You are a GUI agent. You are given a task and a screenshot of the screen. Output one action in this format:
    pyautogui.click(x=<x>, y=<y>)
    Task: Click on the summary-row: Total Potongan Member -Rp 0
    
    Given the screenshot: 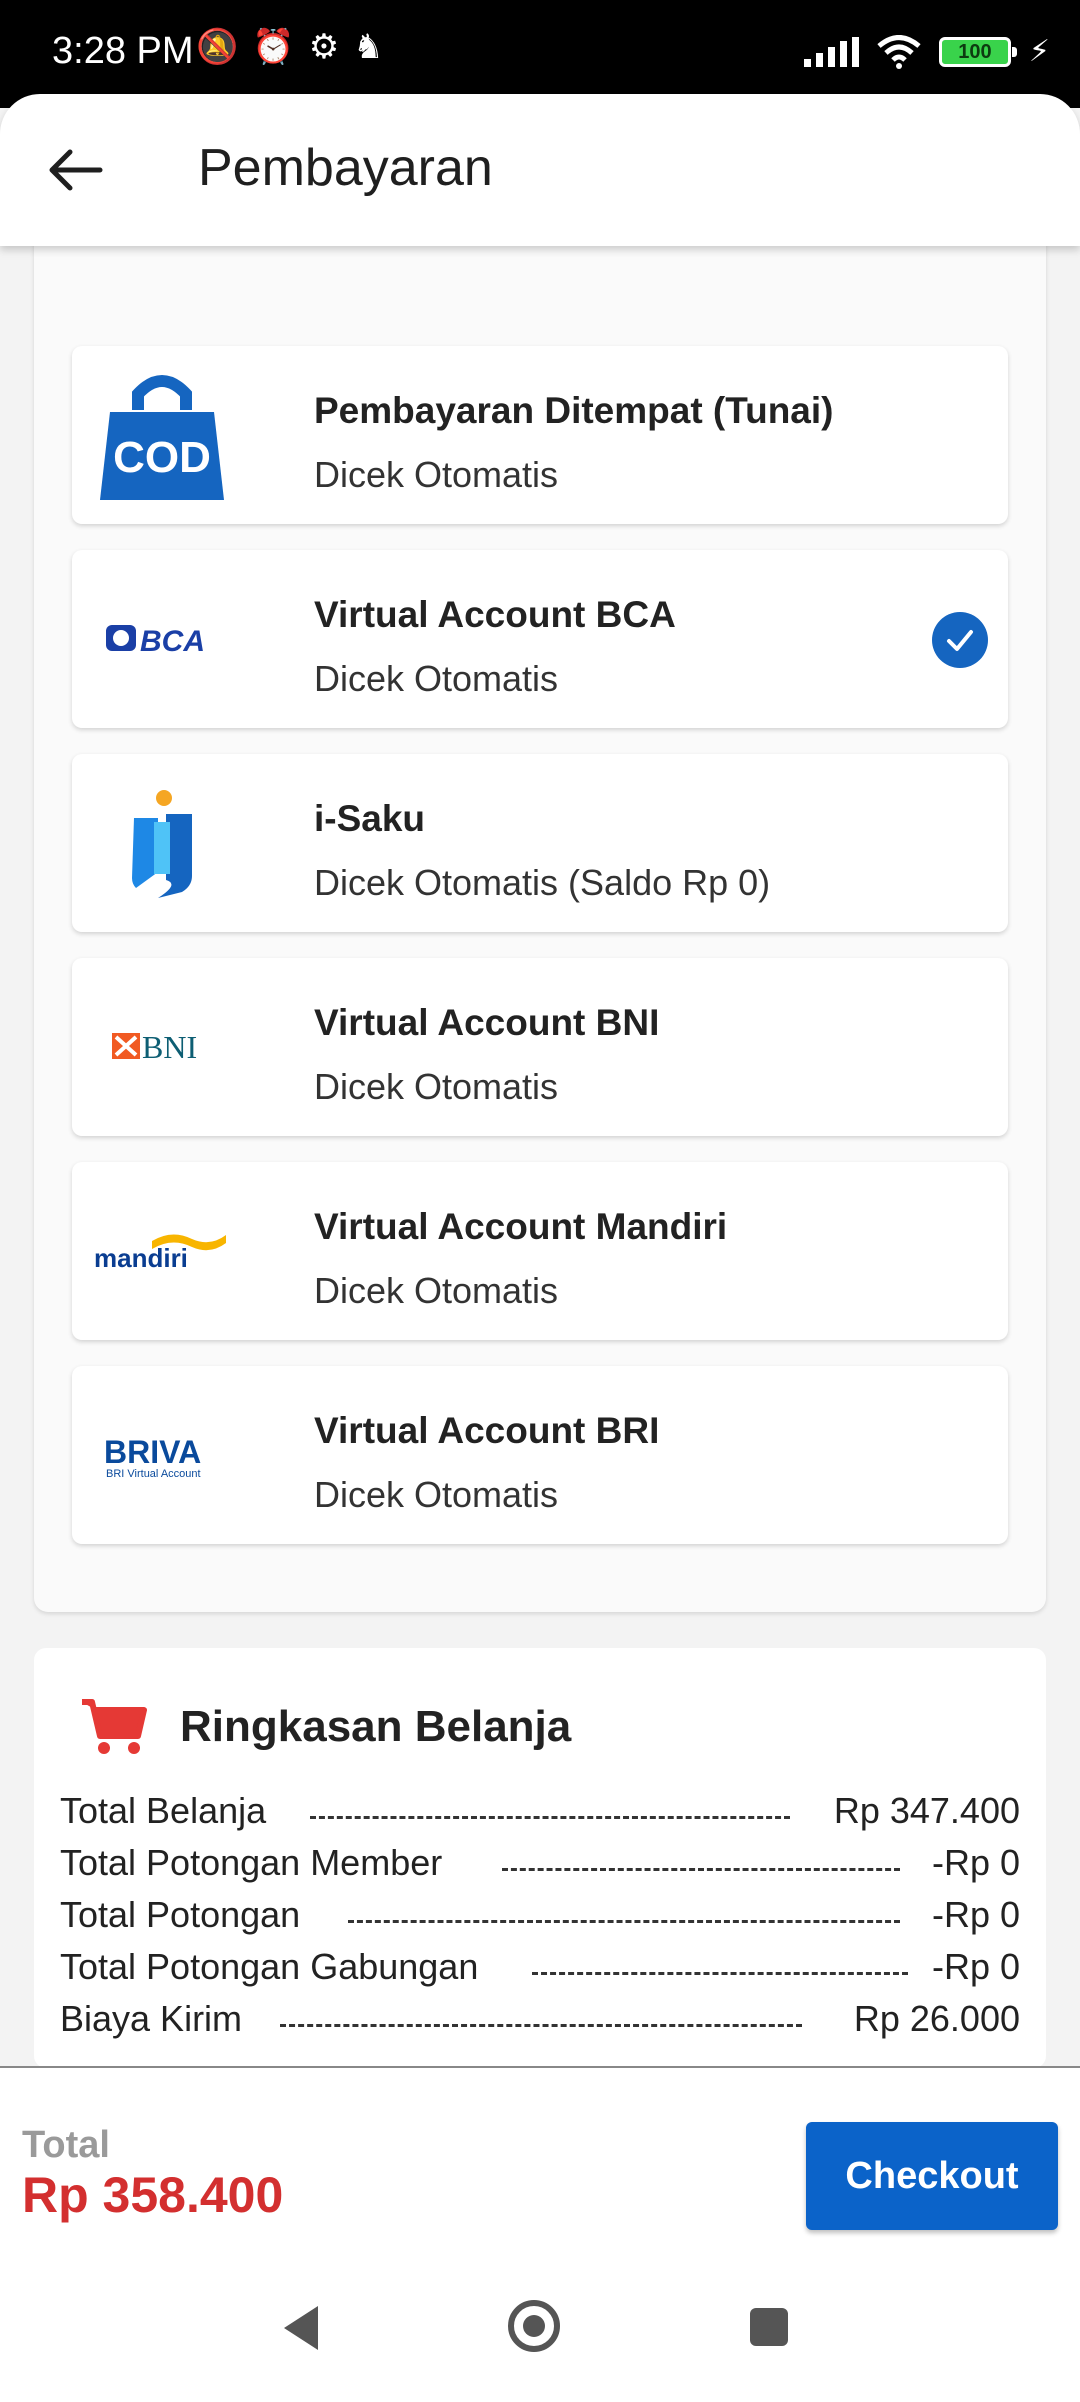 What is the action you would take?
    pyautogui.click(x=540, y=1868)
    